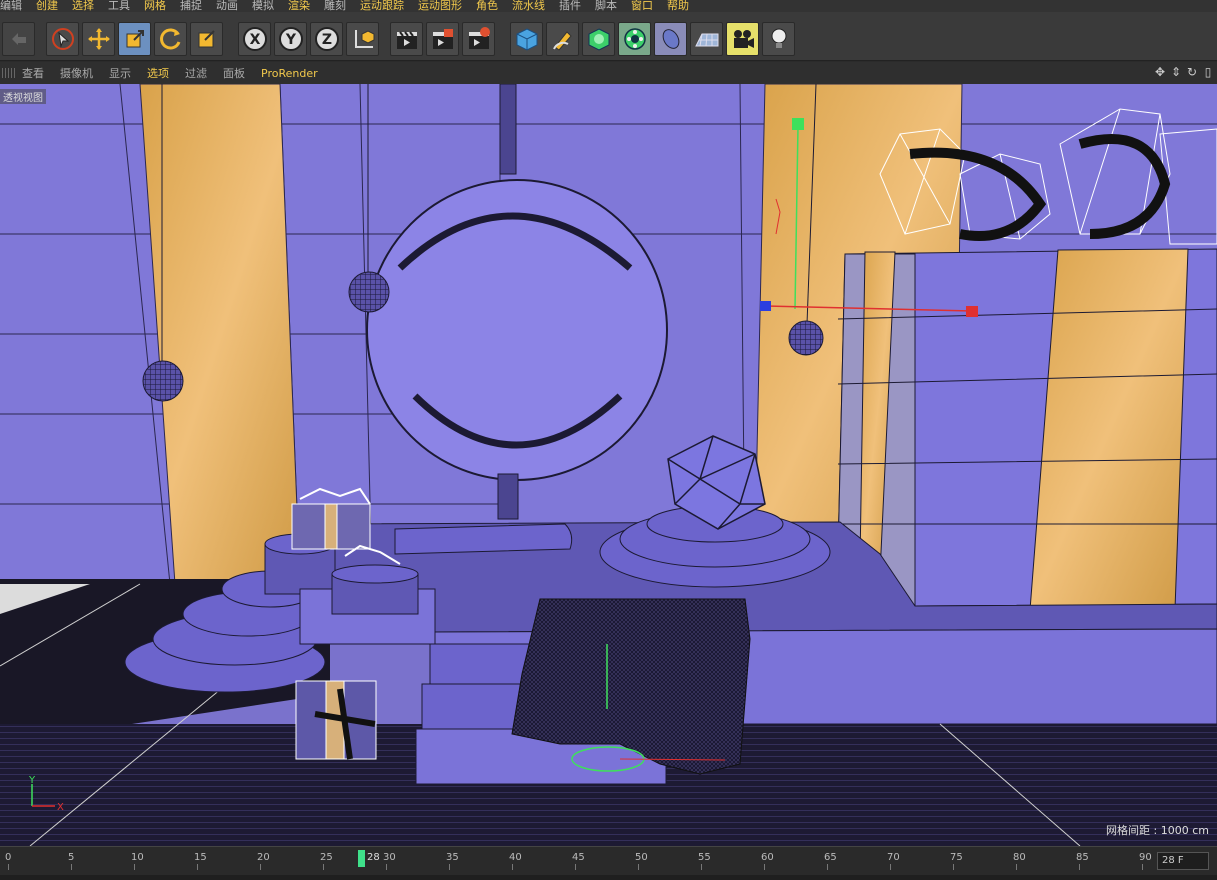 Image resolution: width=1217 pixels, height=880 pixels. What do you see at coordinates (71, 857) in the screenshot?
I see `timeline-tick-label: 5` at bounding box center [71, 857].